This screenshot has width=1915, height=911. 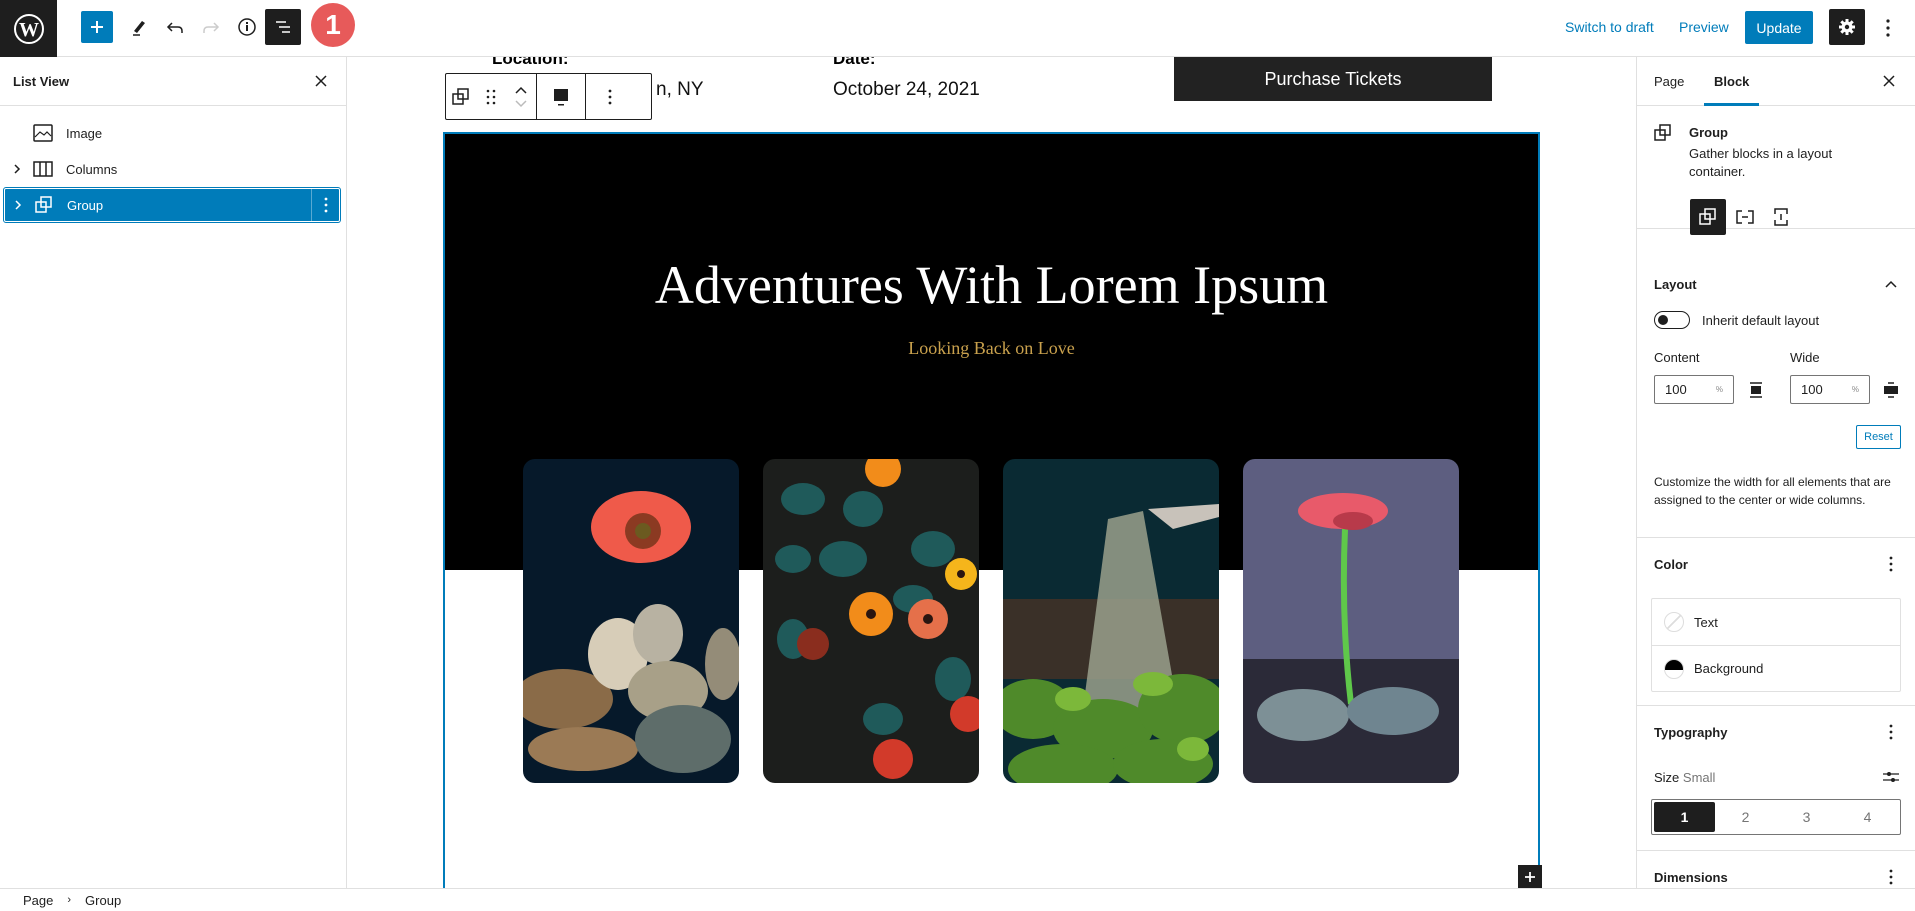 I want to click on typography-panel-title: Typography, so click(x=1691, y=732).